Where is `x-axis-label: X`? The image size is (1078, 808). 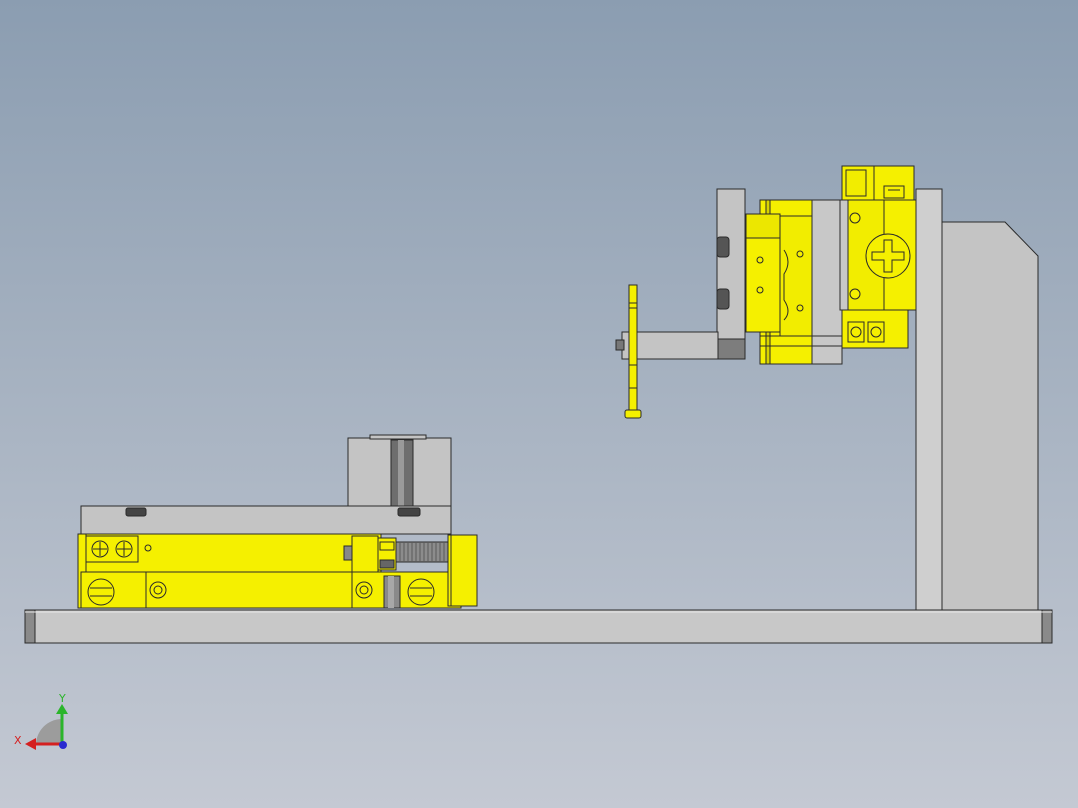 x-axis-label: X is located at coordinates (18, 740).